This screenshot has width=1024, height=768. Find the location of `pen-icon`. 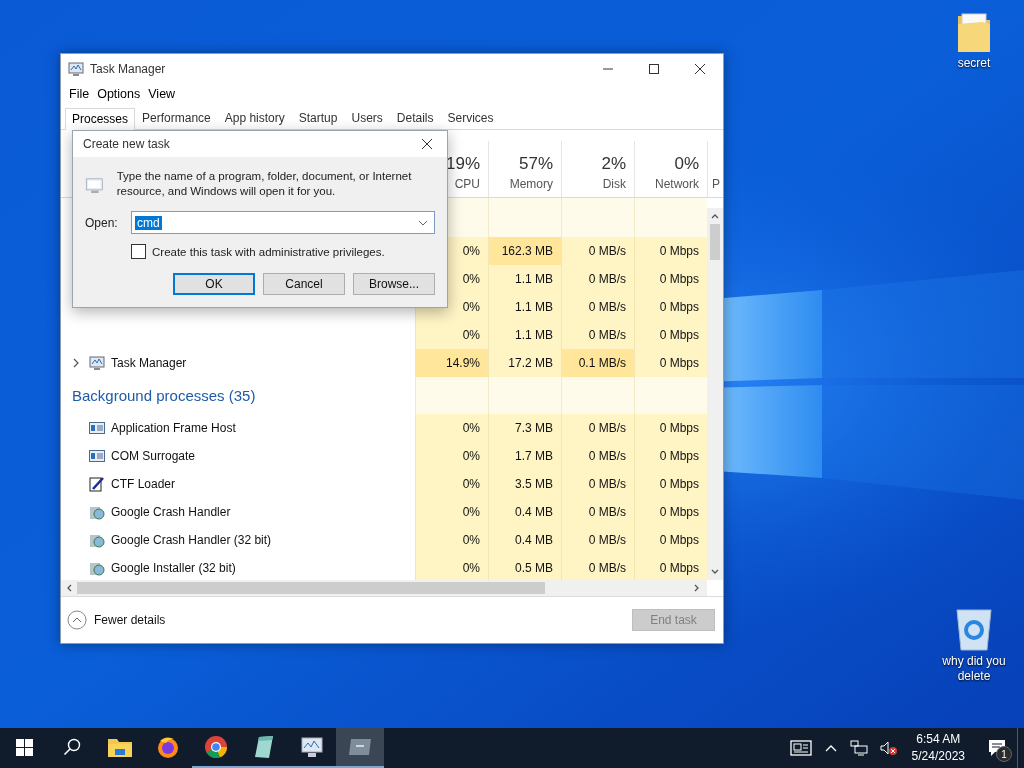

pen-icon is located at coordinates (97, 484).